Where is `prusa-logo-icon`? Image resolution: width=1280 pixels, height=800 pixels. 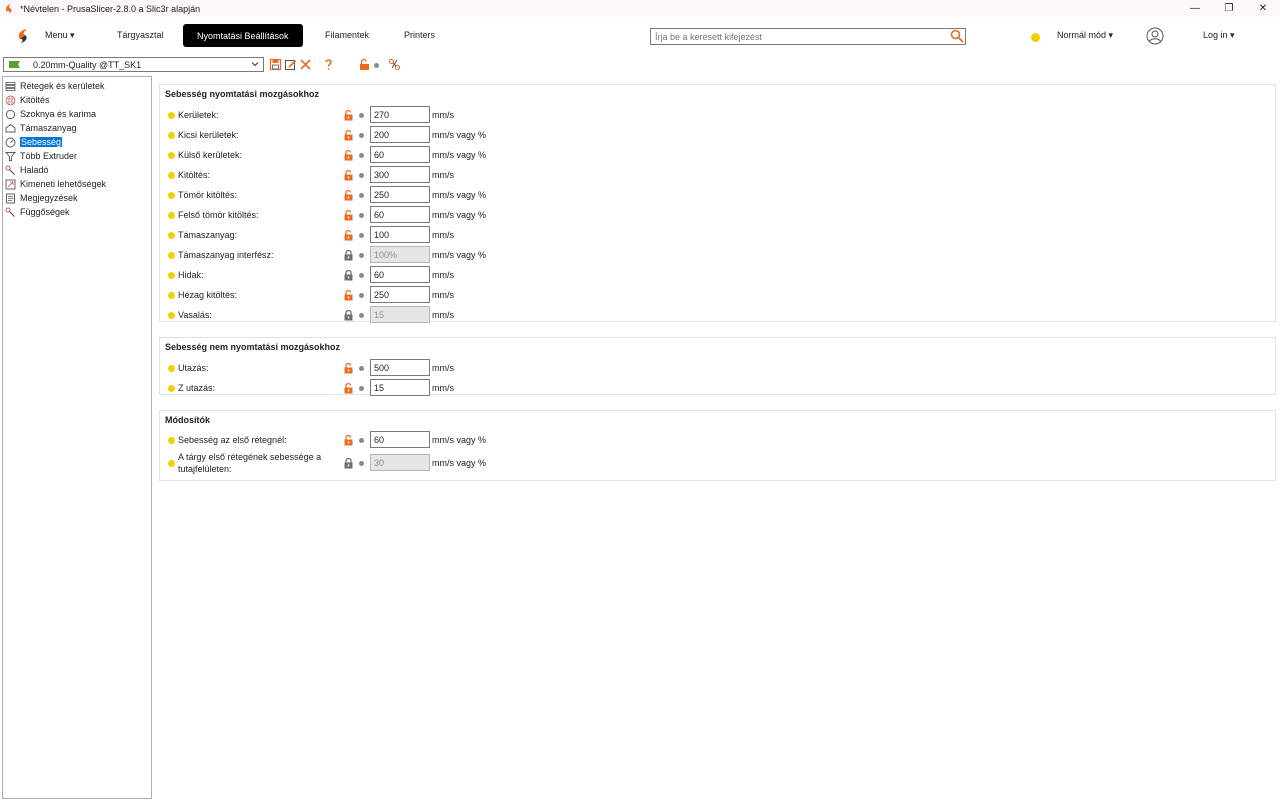 prusa-logo-icon is located at coordinates (22, 36).